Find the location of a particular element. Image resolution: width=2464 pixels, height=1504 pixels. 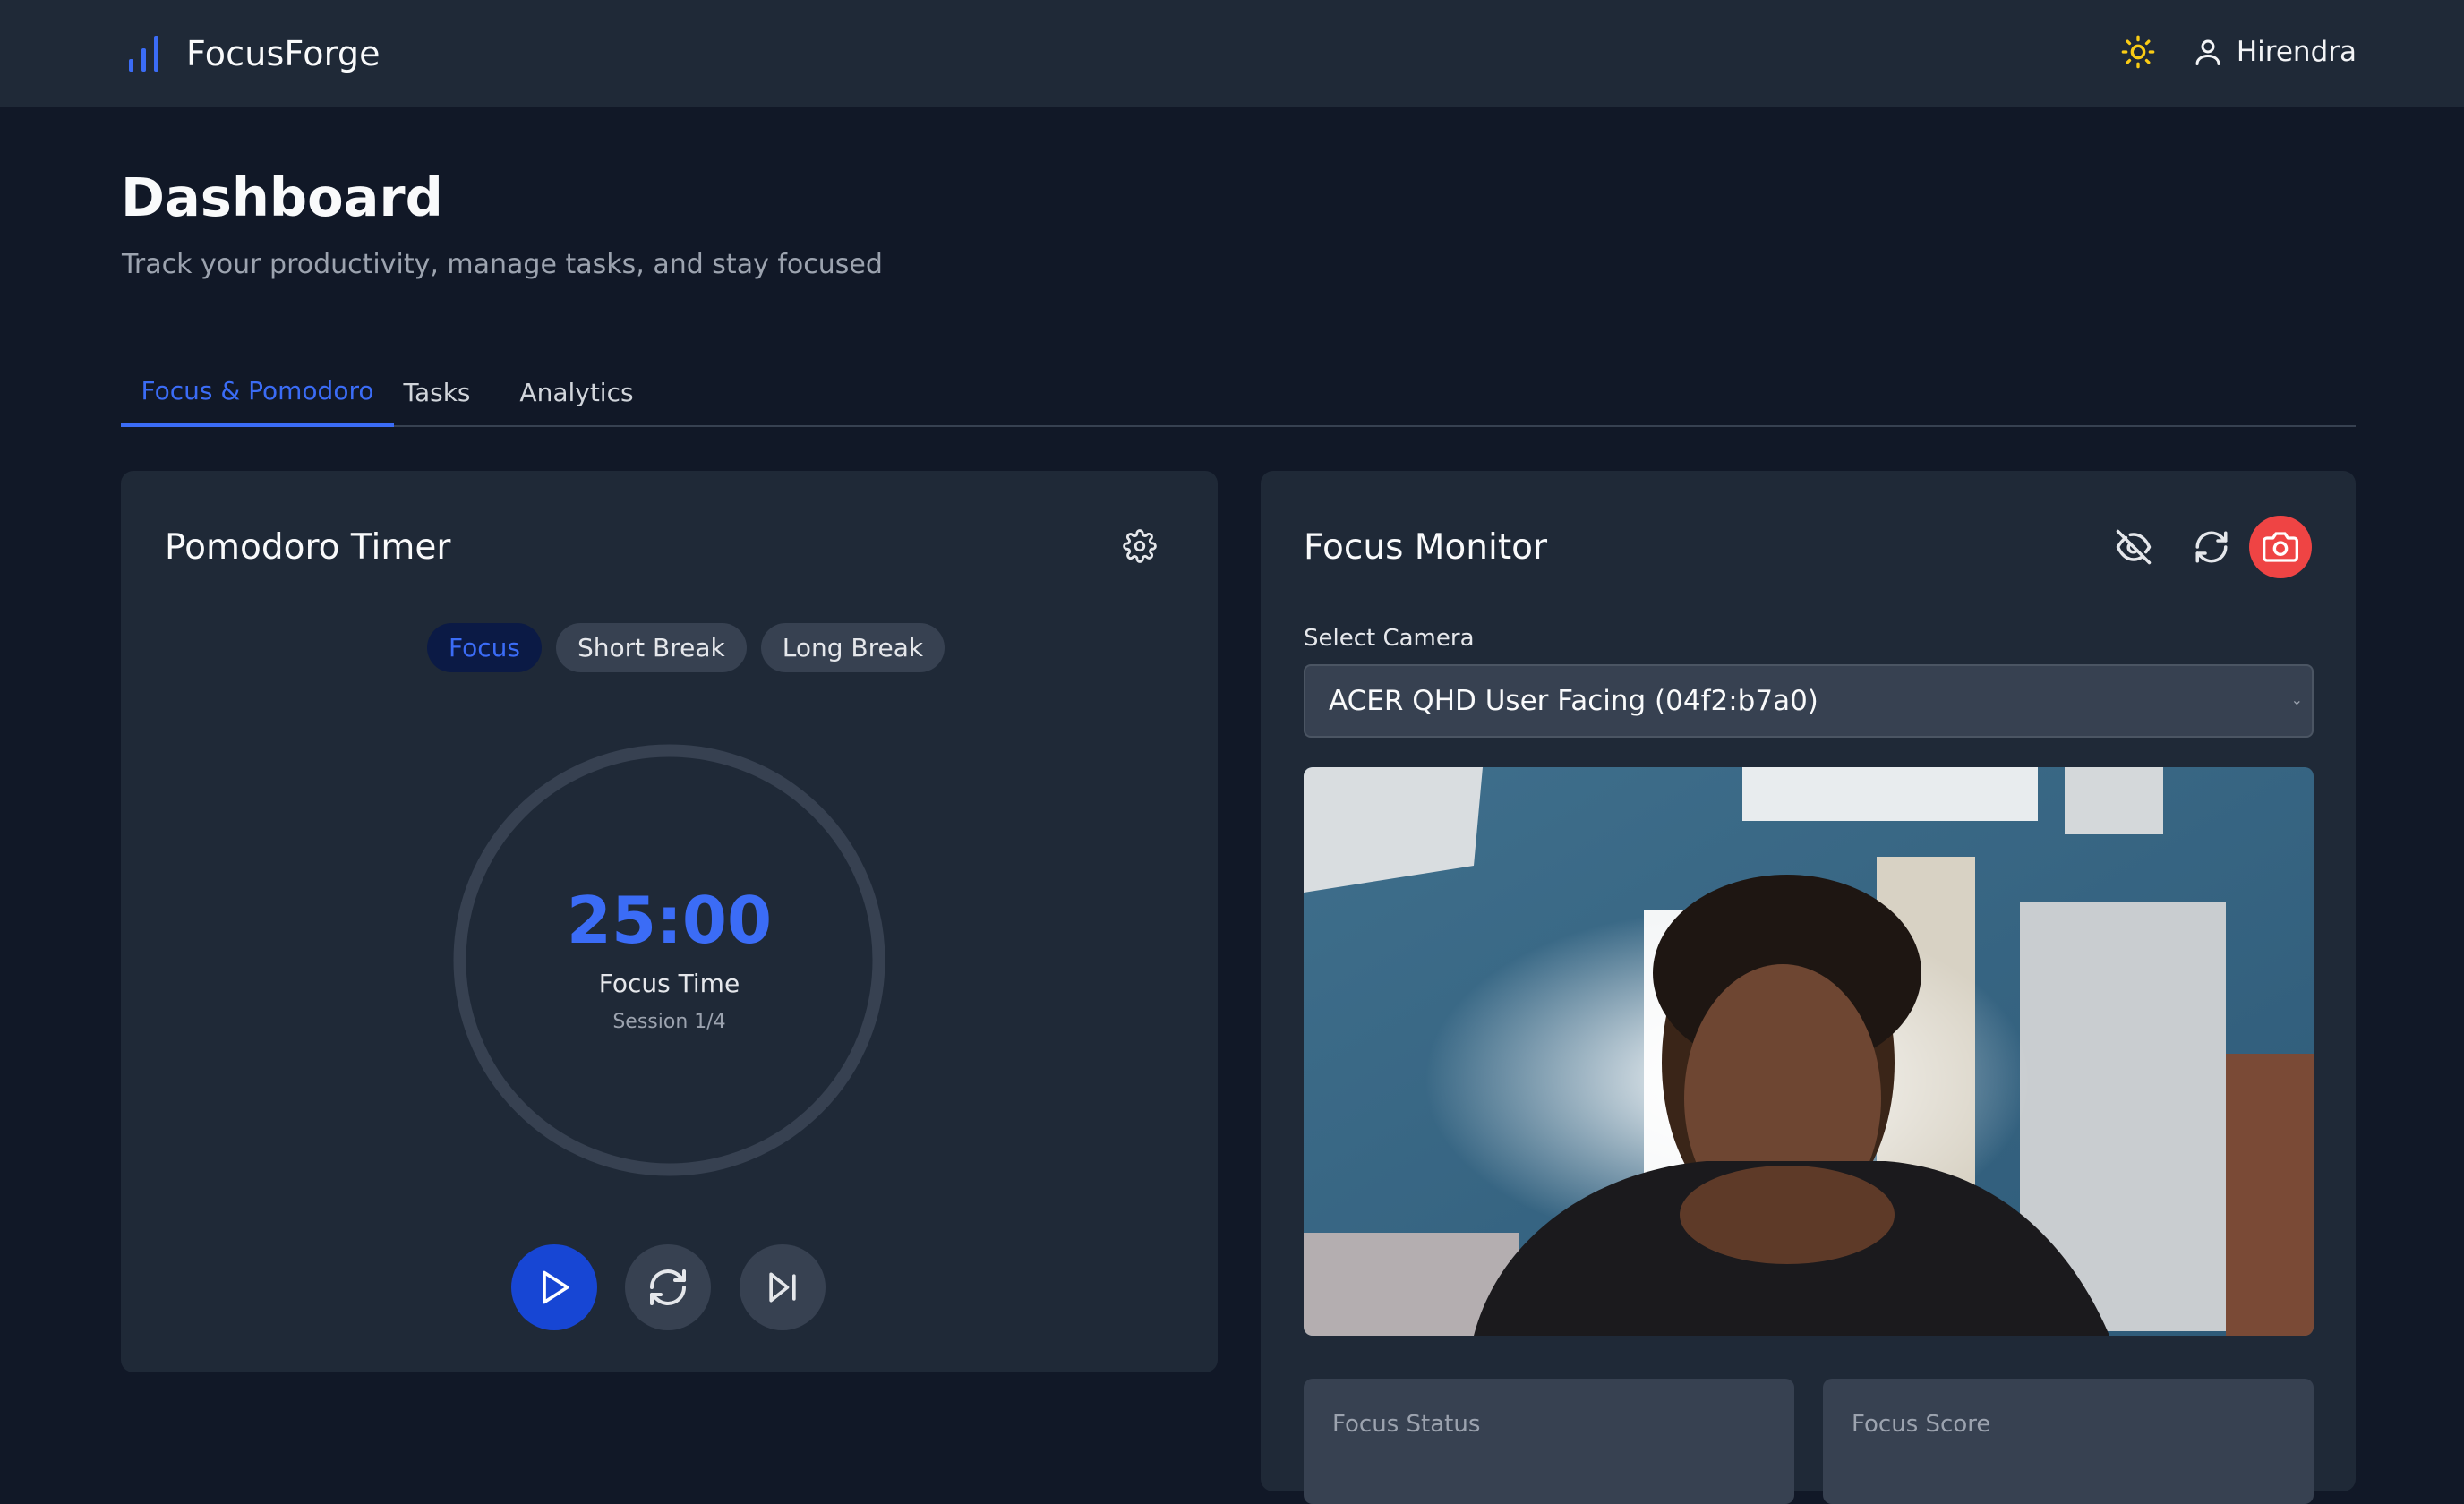

camera-select: ACER QHD User Facing (04f2:b7a0) ⌄ is located at coordinates (1809, 701).